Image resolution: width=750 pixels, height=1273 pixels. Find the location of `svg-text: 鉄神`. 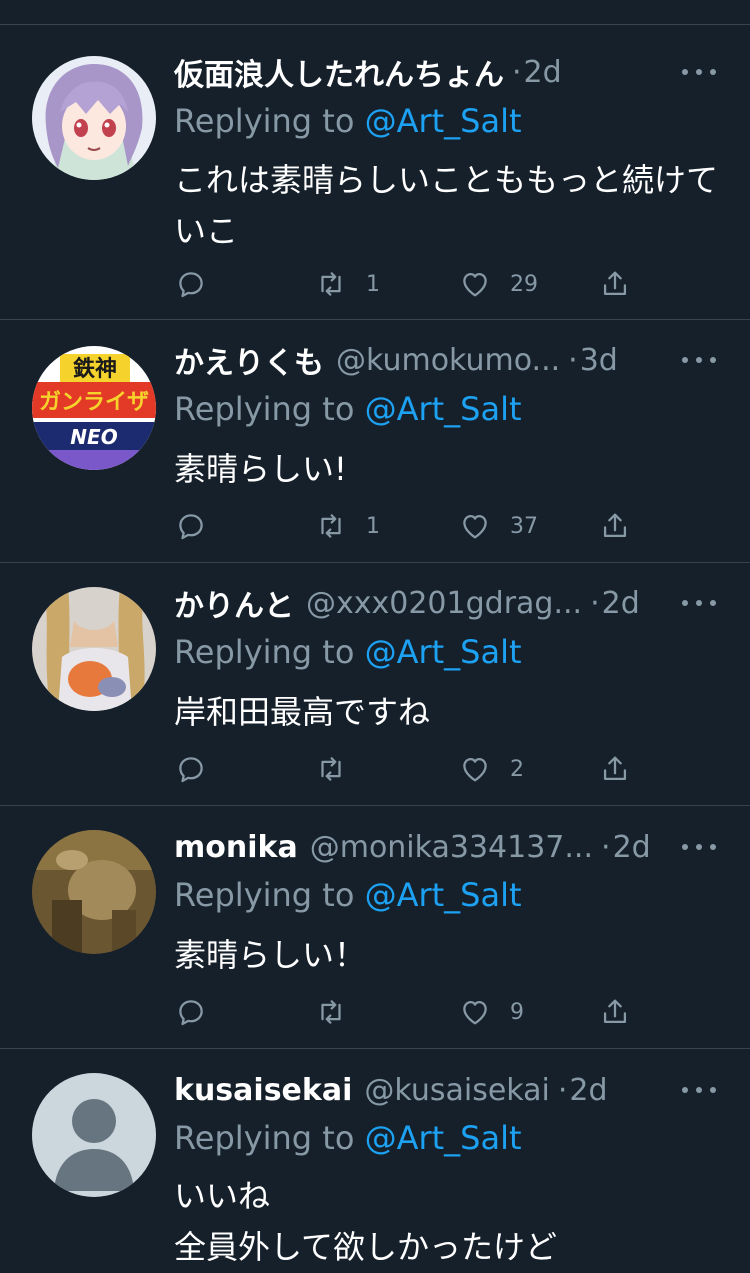

svg-text: 鉄神 is located at coordinates (95, 369).